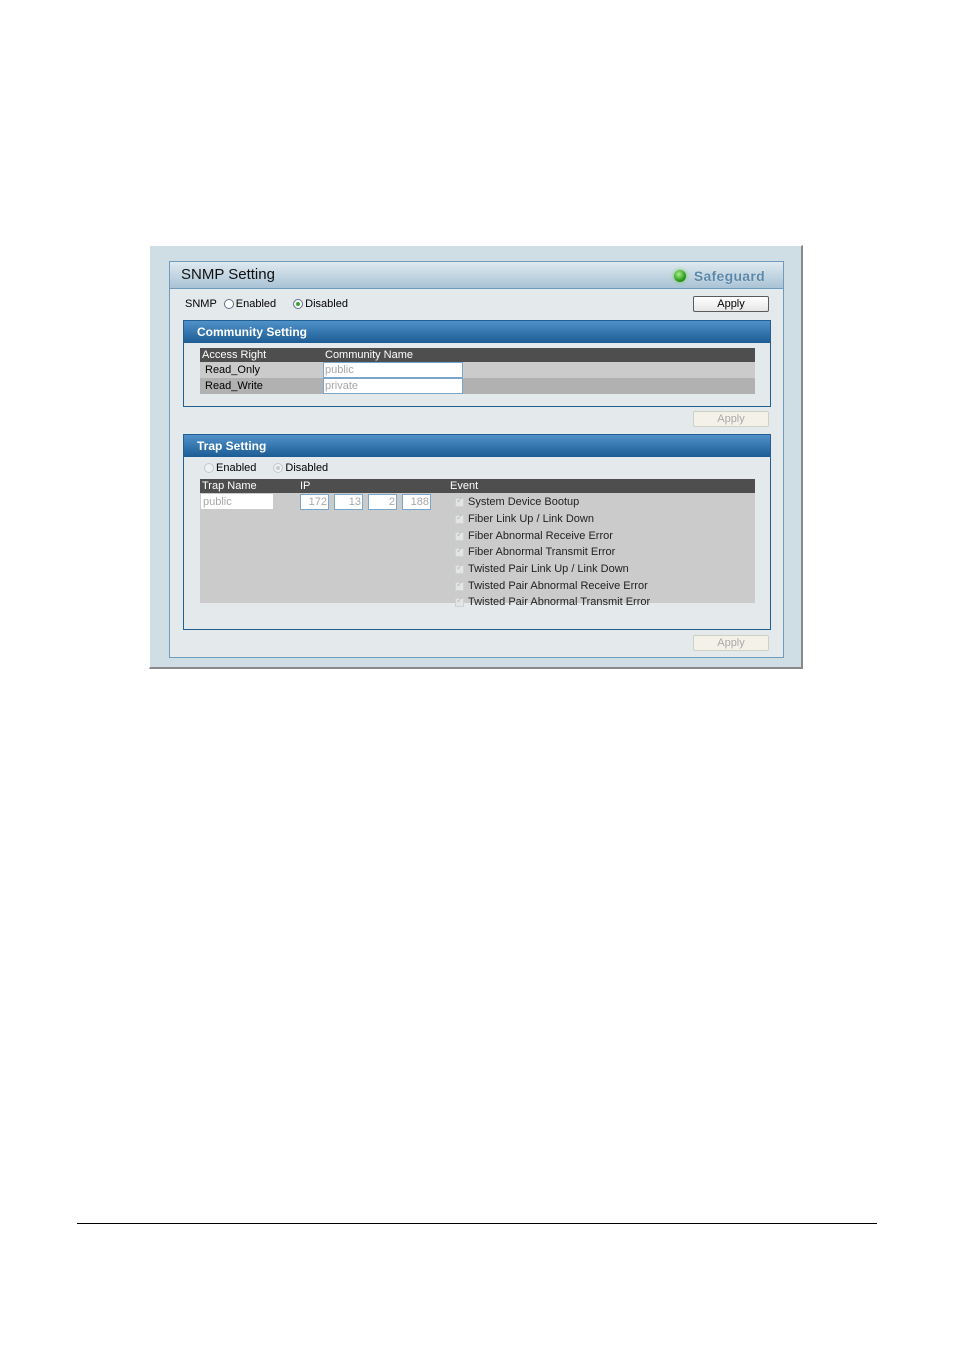  I want to click on community-name-input-read-only: public, so click(393, 370).